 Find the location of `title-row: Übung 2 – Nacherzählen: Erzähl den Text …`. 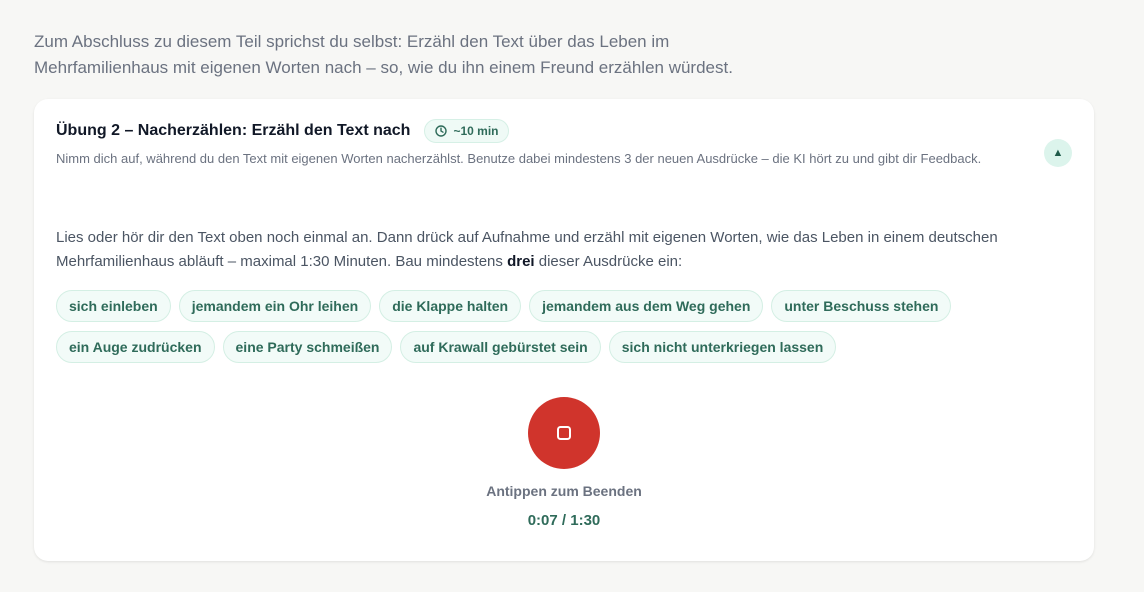

title-row: Übung 2 – Nacherzählen: Erzähl den Text … is located at coordinates (536, 131).